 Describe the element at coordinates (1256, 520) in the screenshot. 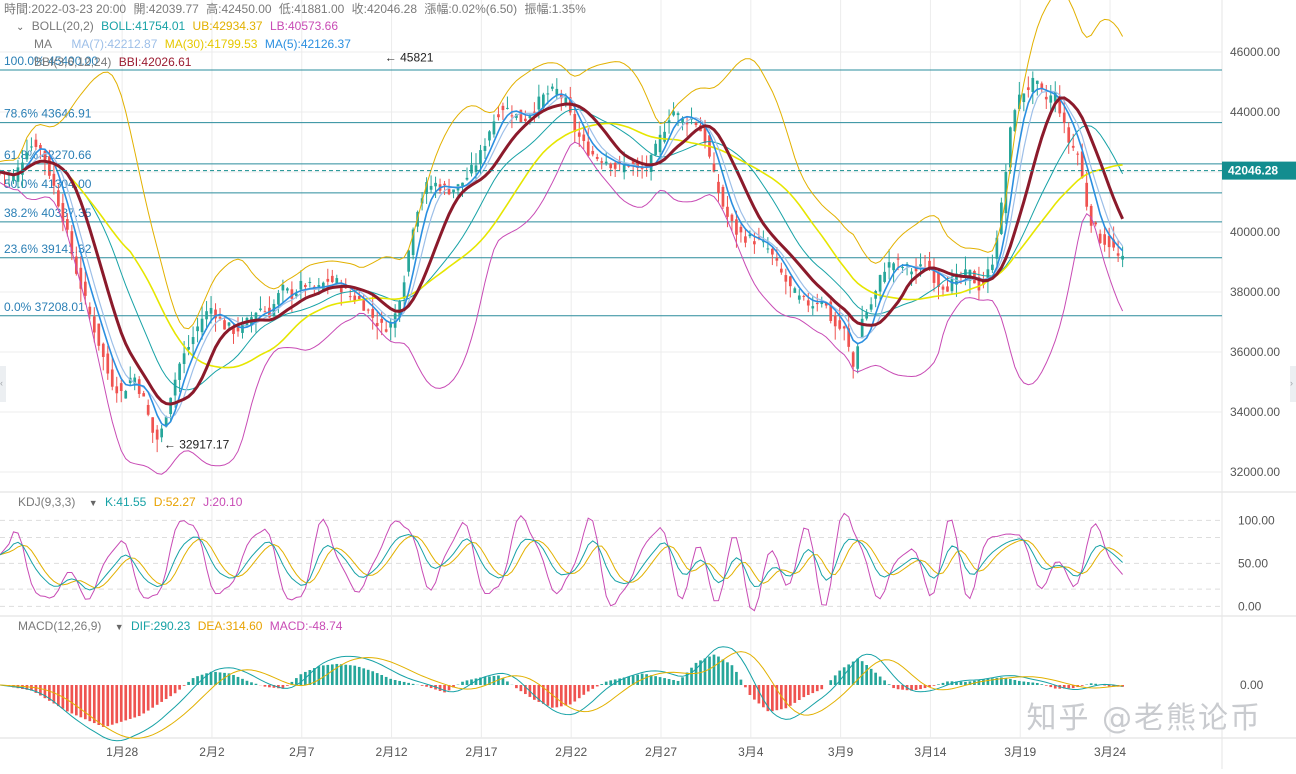

I see `kdj-tick-label: 100.00` at that location.